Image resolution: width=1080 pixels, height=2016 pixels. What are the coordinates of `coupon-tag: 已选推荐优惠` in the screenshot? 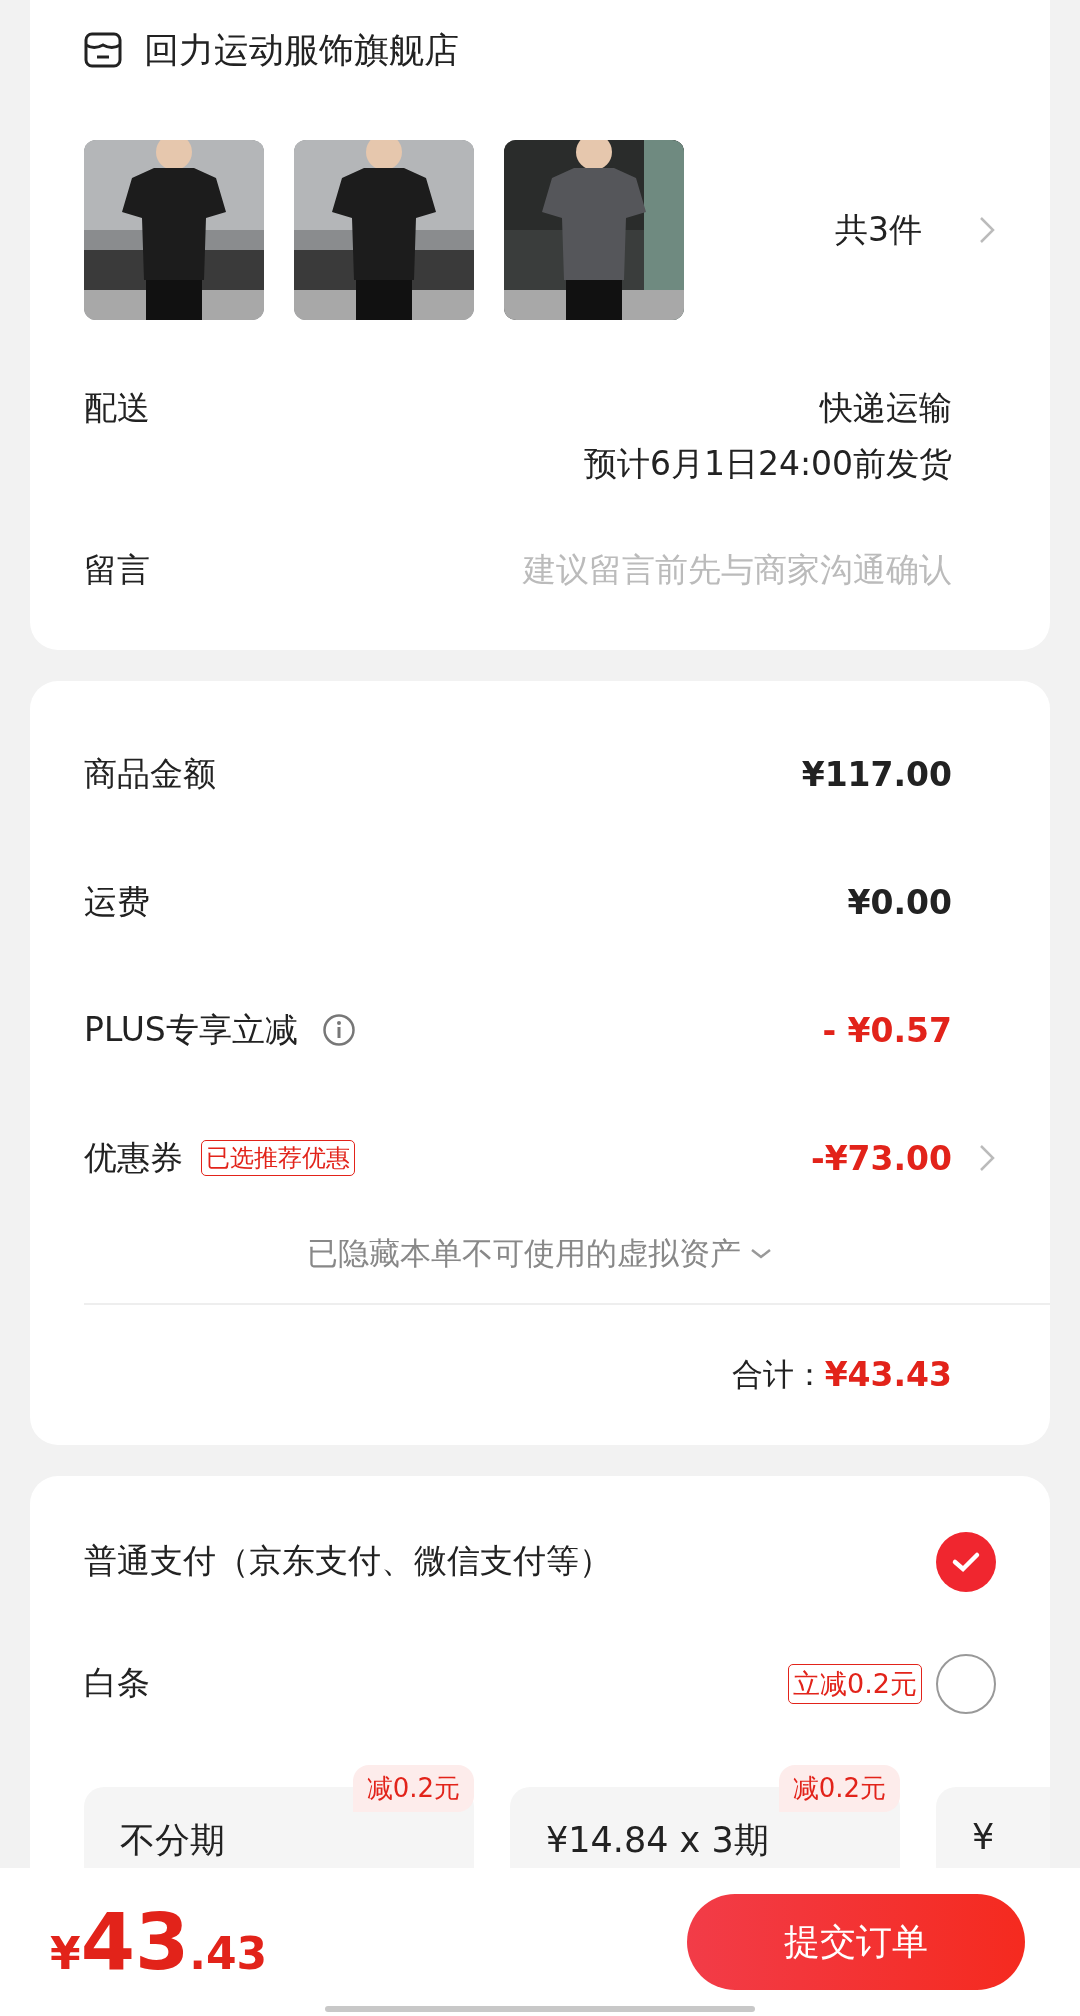 It's located at (278, 1158).